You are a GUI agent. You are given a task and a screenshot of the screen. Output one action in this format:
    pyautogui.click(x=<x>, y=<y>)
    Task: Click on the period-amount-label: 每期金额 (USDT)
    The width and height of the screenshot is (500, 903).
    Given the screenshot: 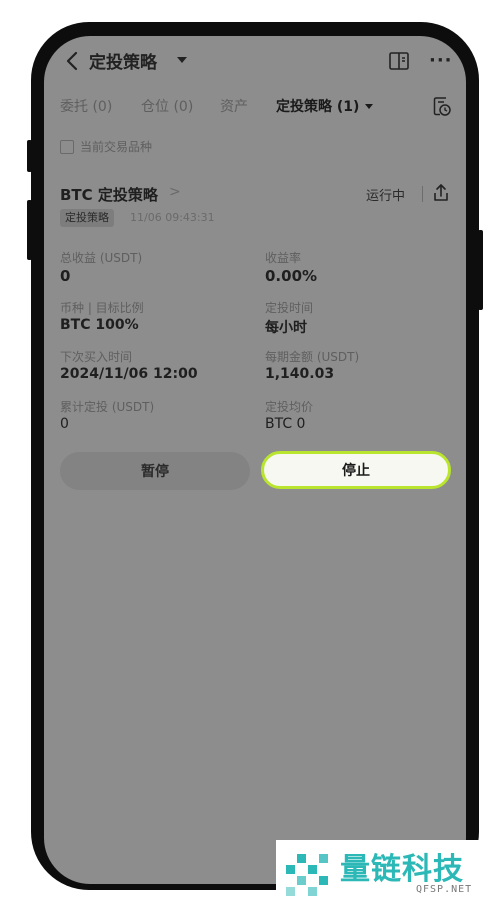 What is the action you would take?
    pyautogui.click(x=312, y=357)
    